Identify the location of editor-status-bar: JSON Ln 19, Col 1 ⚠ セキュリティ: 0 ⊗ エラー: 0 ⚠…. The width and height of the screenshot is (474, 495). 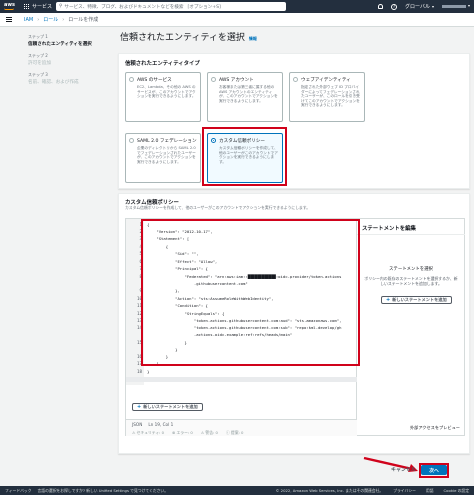
(242, 427).